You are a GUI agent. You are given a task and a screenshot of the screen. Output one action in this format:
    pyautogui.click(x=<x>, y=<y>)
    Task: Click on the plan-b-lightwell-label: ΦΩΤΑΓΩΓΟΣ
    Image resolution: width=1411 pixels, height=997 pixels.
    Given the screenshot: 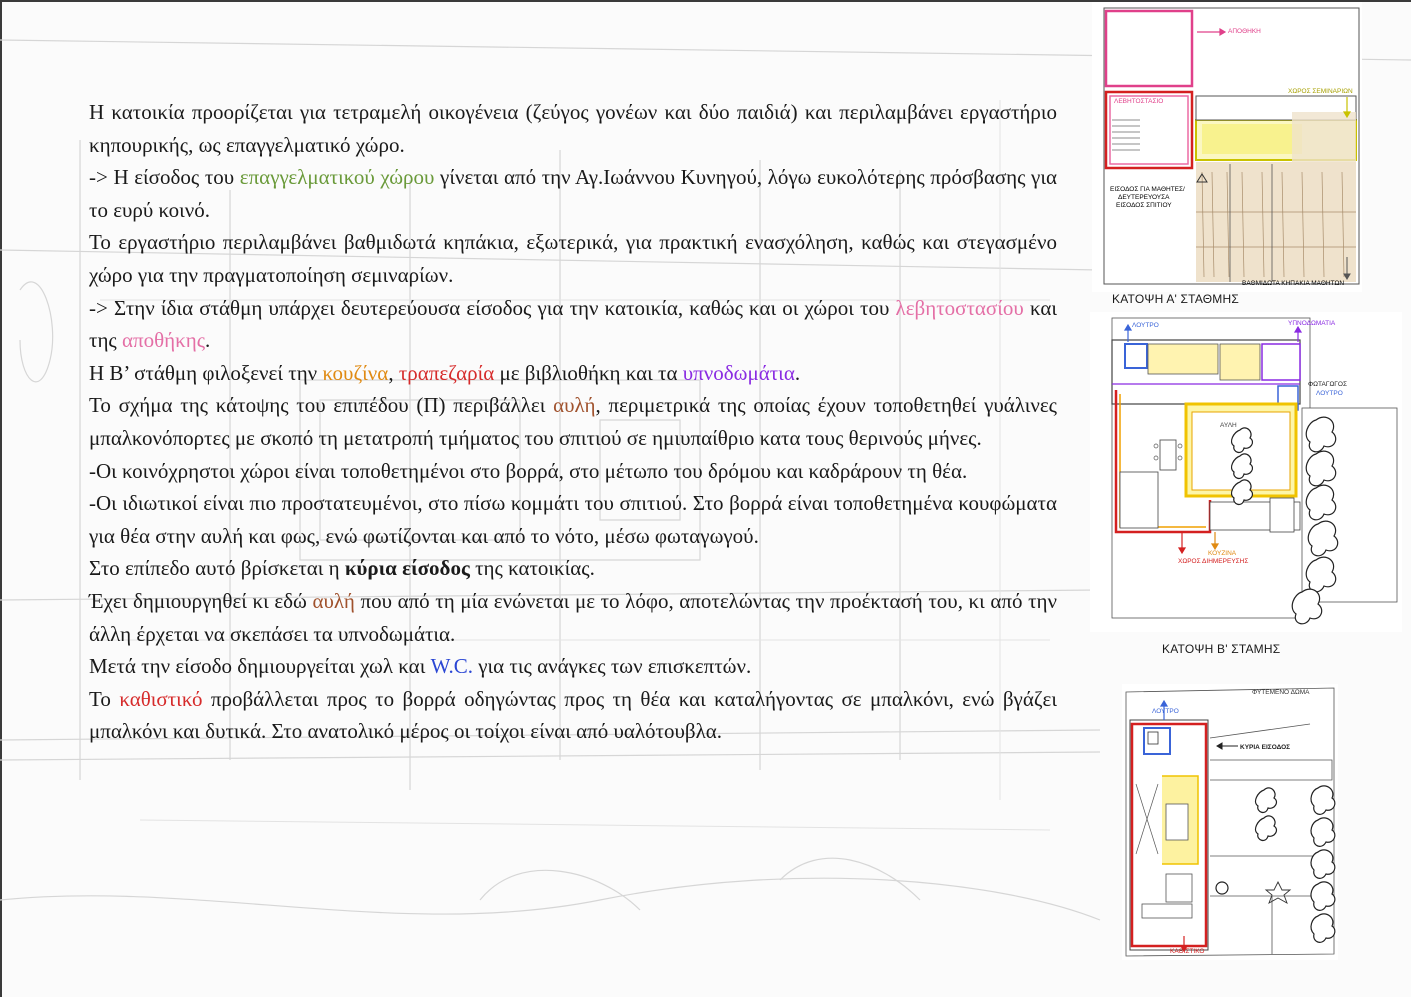 What is the action you would take?
    pyautogui.click(x=1327, y=384)
    